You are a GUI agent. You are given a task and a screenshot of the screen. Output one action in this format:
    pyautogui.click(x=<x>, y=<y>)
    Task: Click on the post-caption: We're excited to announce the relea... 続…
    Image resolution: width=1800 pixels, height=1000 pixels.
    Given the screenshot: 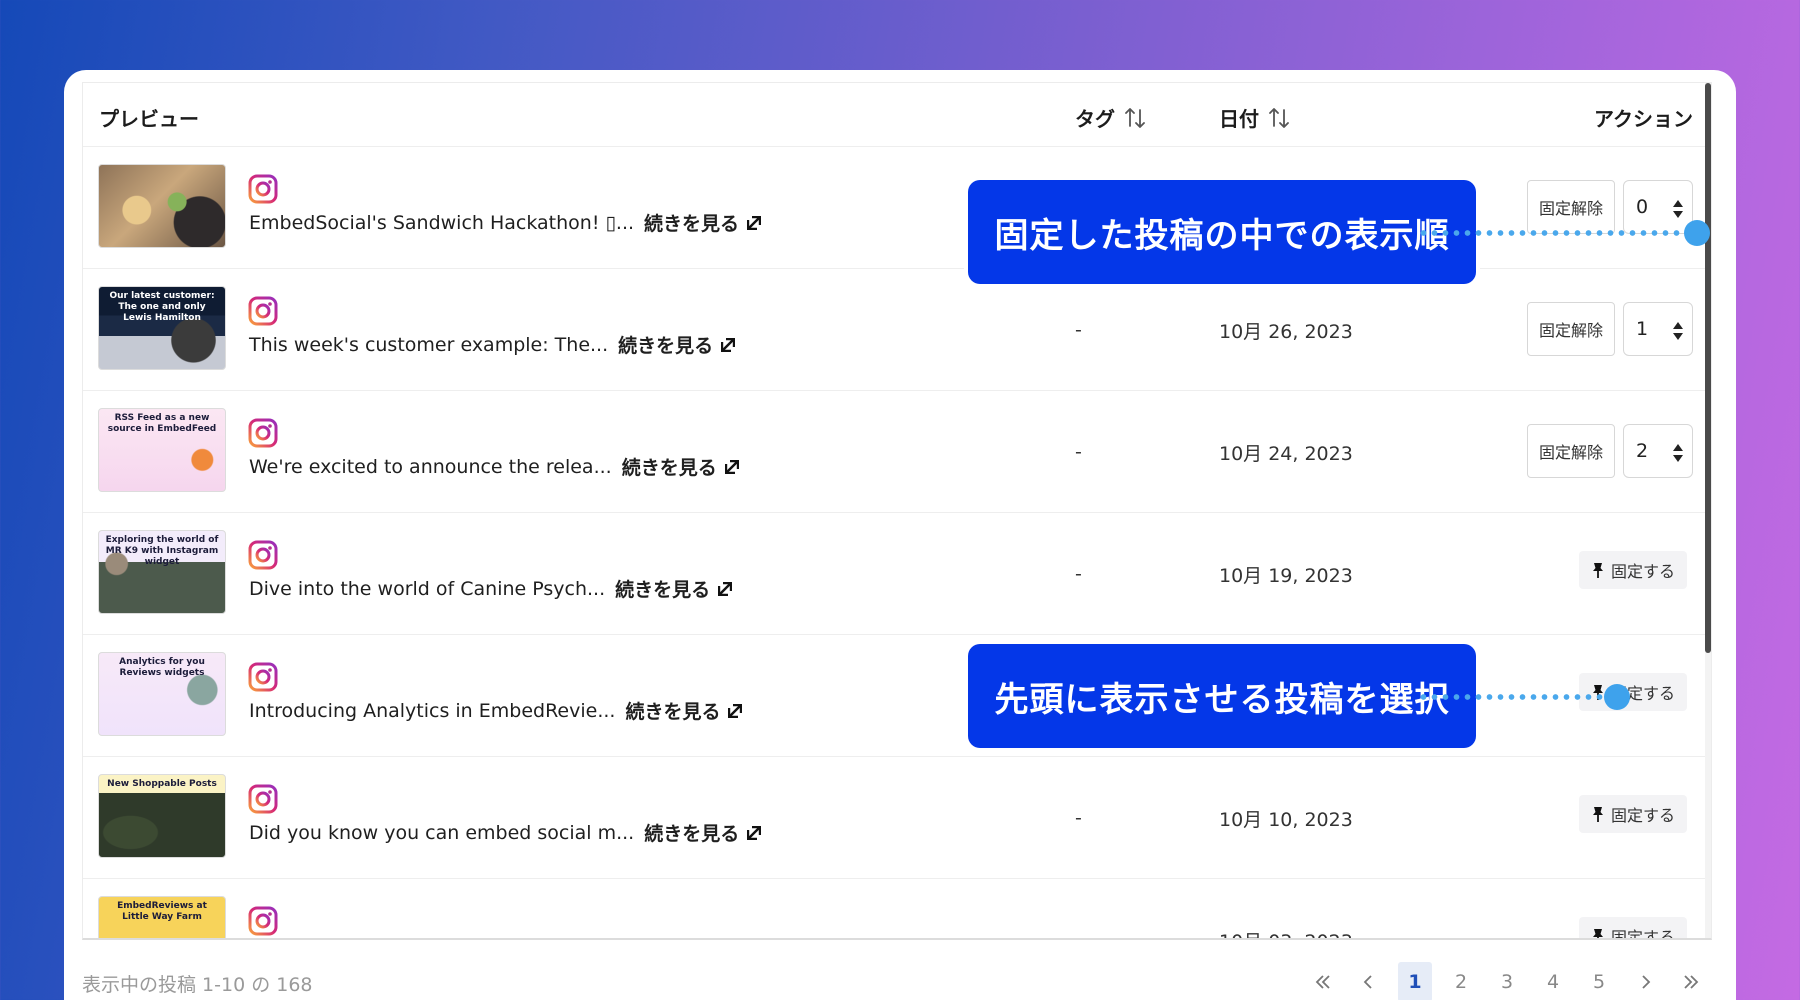 What is the action you would take?
    pyautogui.click(x=494, y=466)
    